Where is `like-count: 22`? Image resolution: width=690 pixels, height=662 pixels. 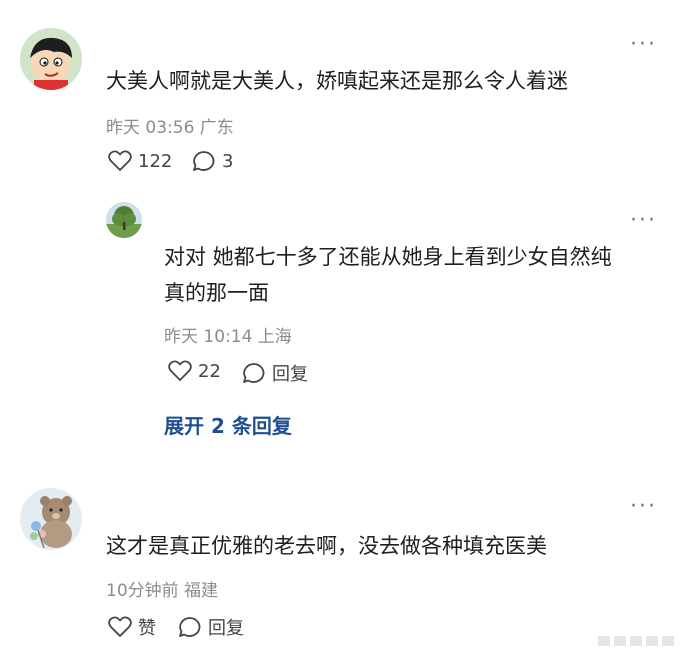 like-count: 22 is located at coordinates (209, 371).